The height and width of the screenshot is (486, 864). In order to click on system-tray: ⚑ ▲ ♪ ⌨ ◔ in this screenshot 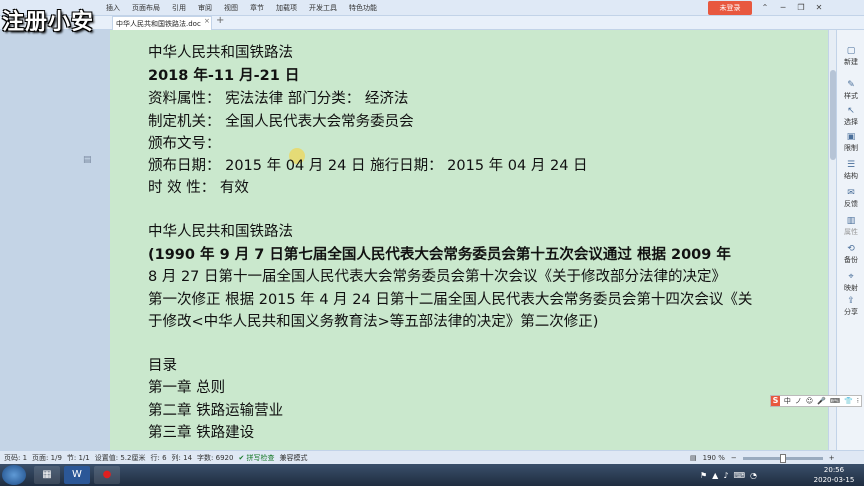, I will do `click(728, 475)`.